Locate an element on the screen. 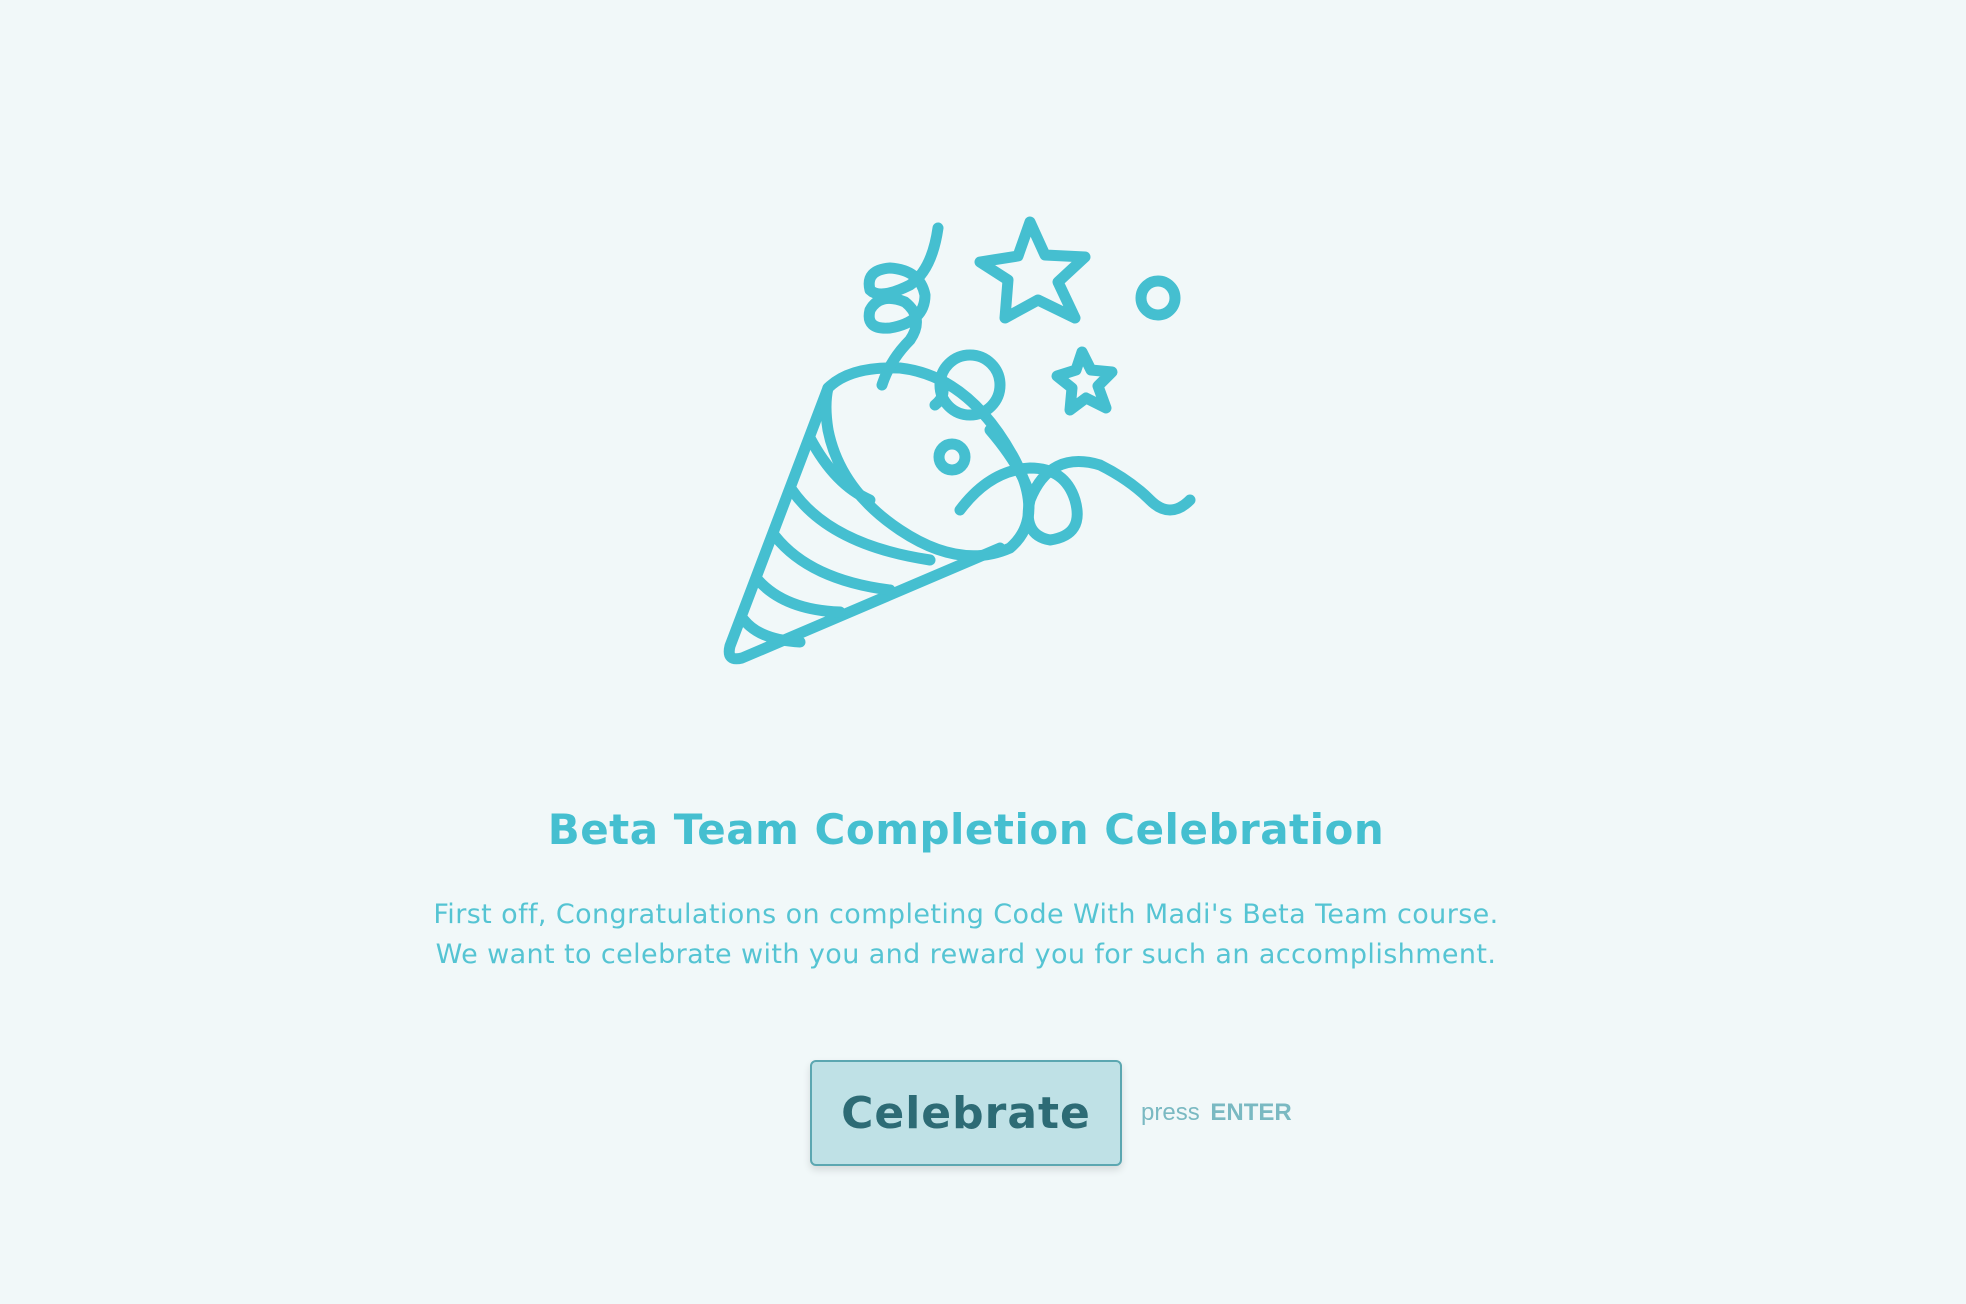 Image resolution: width=1966 pixels, height=1304 pixels. page-title: Beta Team Completion Celebration is located at coordinates (966, 829).